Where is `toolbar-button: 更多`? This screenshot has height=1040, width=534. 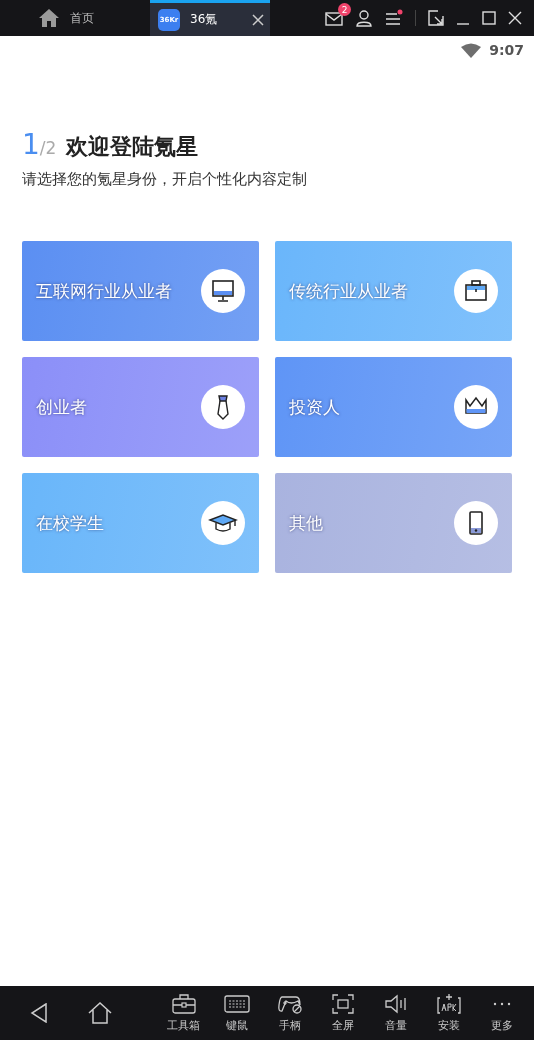
toolbar-button: 更多 is located at coordinates (501, 1013).